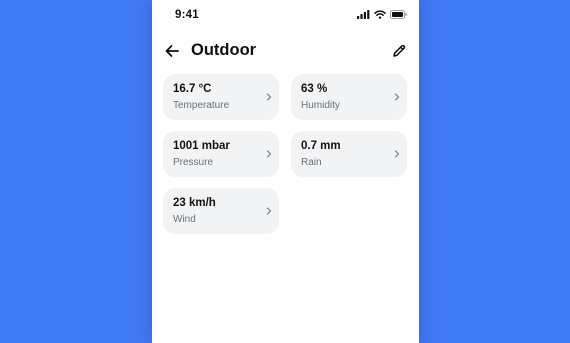 This screenshot has height=343, width=570. I want to click on card-label: Rain, so click(311, 162).